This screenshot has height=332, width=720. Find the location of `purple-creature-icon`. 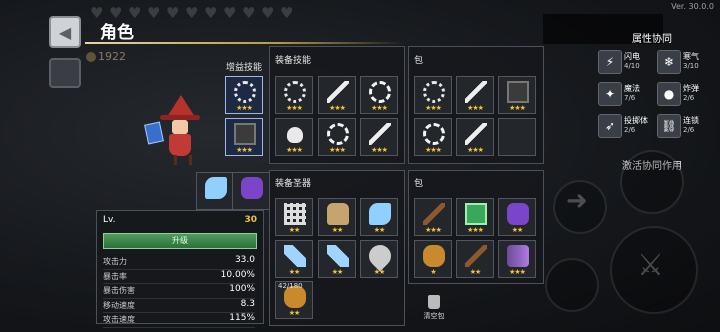

purple-creature-icon is located at coordinates (252, 188).